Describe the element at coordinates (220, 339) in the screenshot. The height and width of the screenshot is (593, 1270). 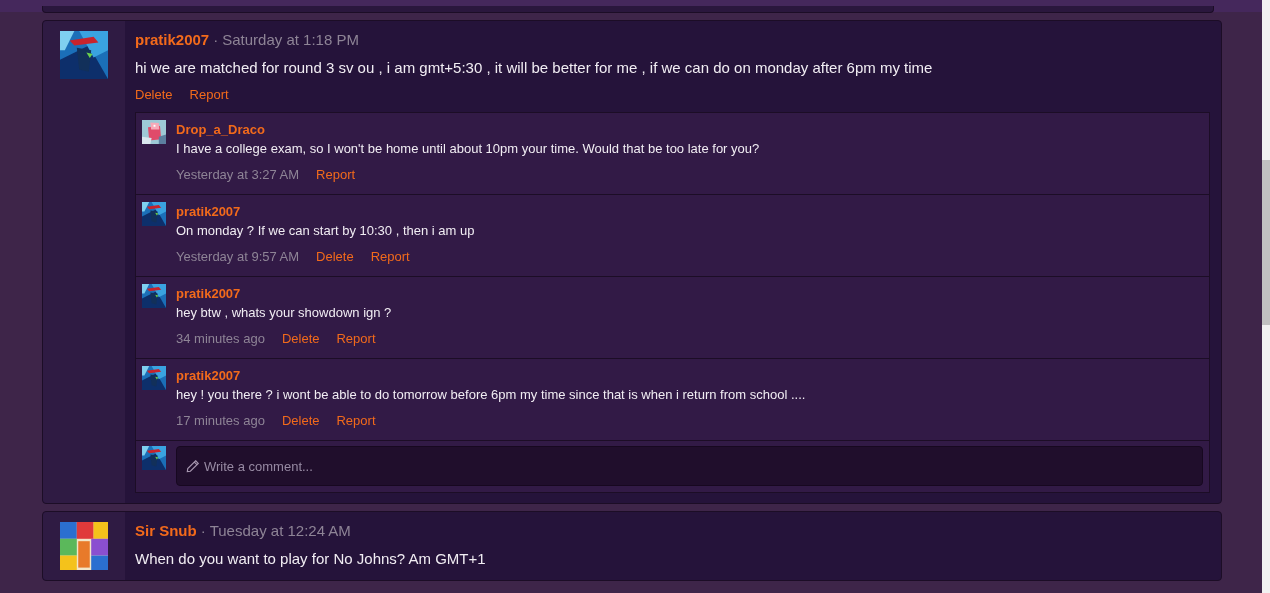
I see `comment-time: 34 minutes ago` at that location.